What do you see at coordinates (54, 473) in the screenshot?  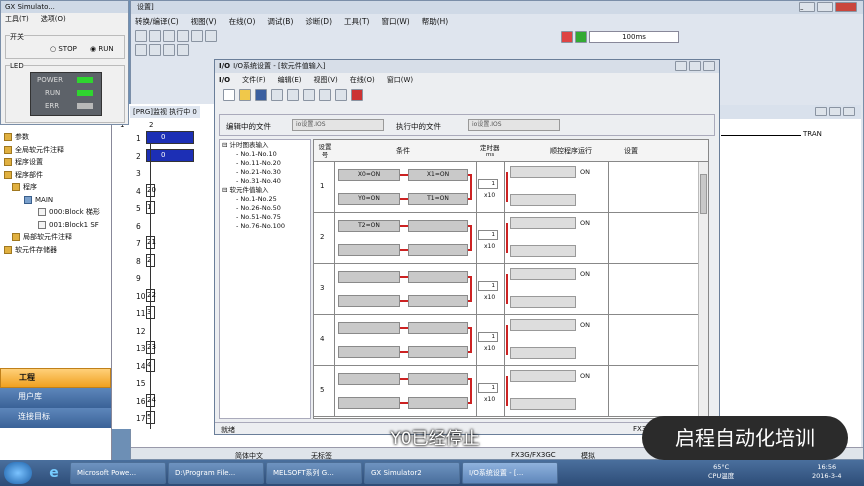 I see `taskbar-ie-icon: e` at bounding box center [54, 473].